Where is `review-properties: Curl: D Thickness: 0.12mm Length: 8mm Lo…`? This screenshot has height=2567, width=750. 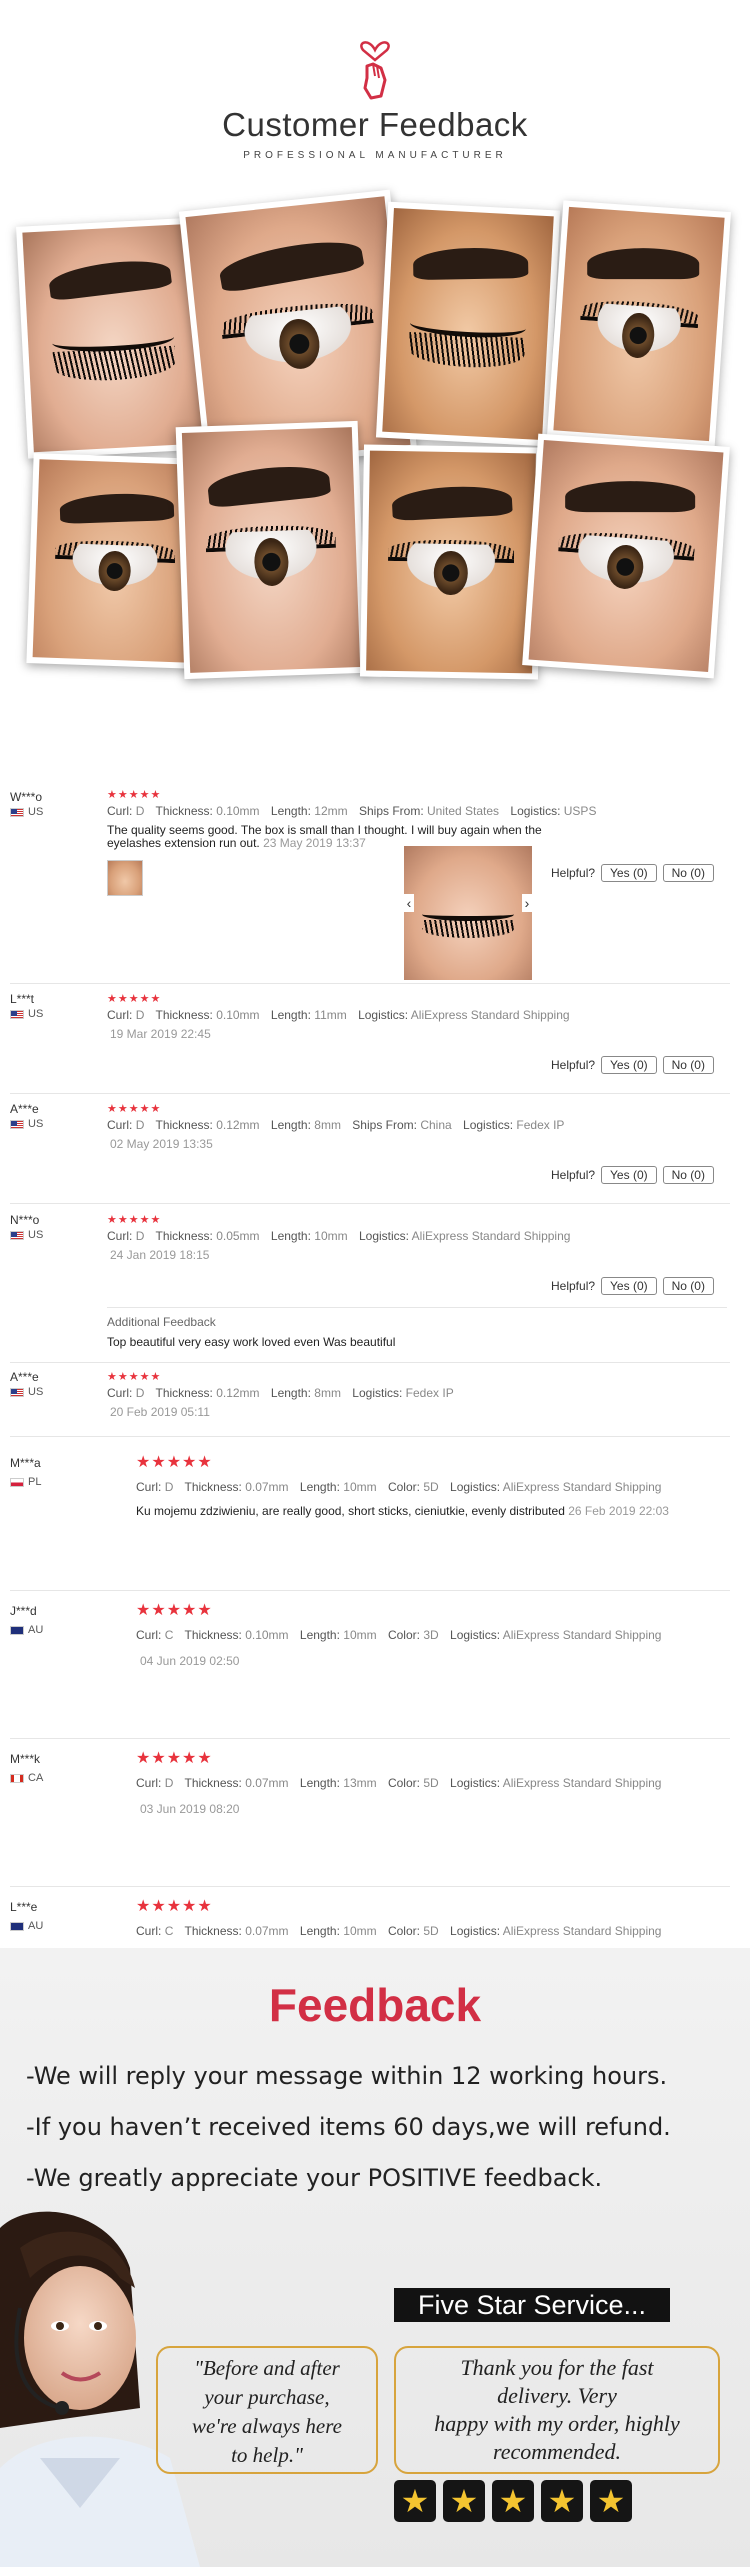 review-properties: Curl: D Thickness: 0.12mm Length: 8mm Lo… is located at coordinates (280, 1393).